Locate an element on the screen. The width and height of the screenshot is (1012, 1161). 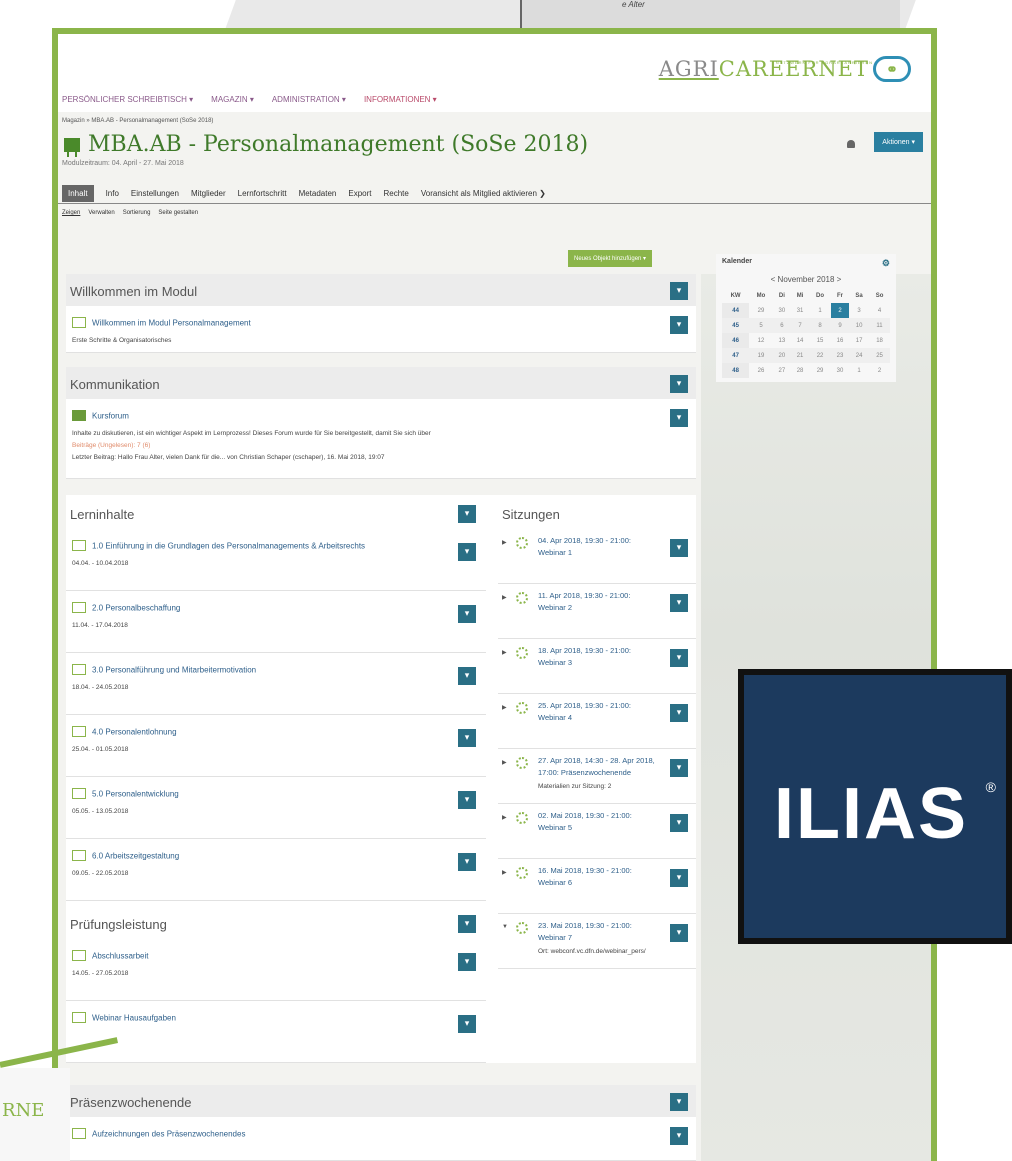
nav-informationen: INFORMATIONEN ▾ is located at coordinates (400, 99).